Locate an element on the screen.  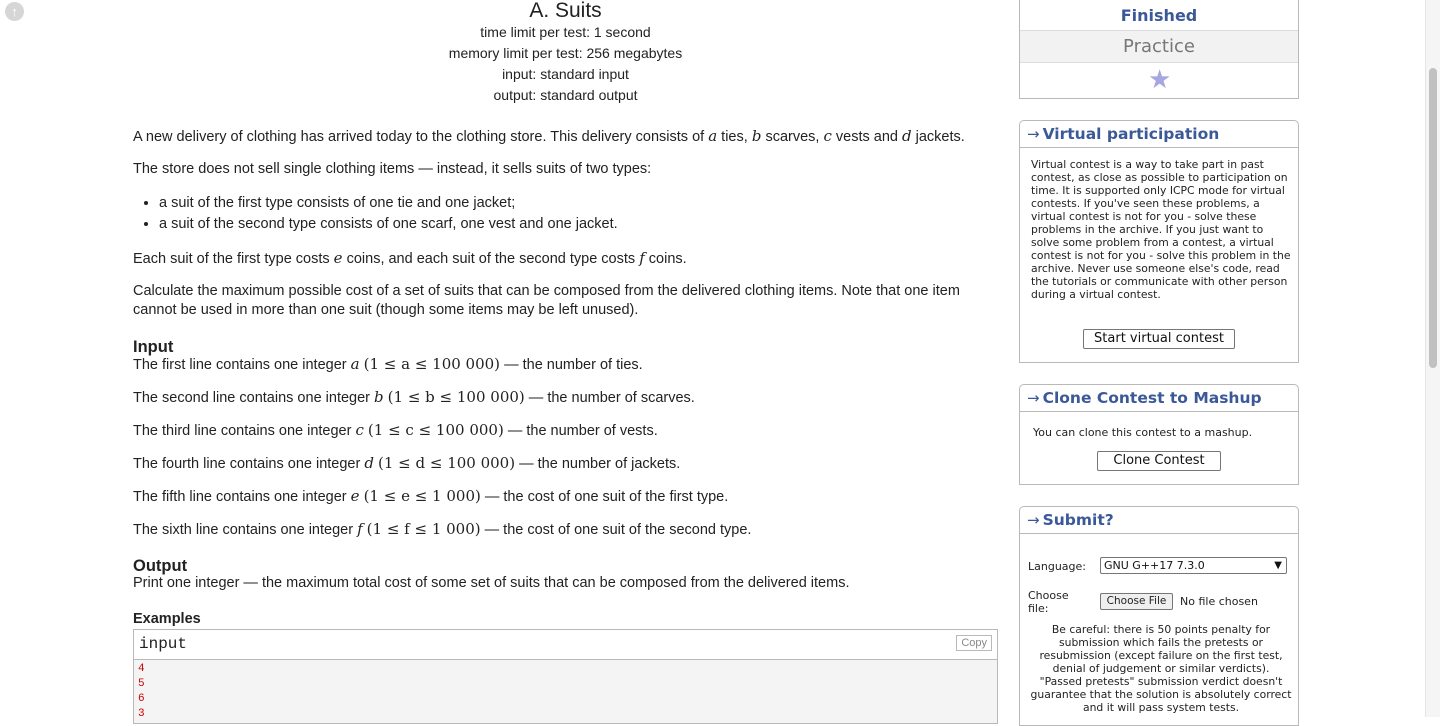
language-select: GNU G++17 7.3.0 ▼ is located at coordinates (1193, 565).